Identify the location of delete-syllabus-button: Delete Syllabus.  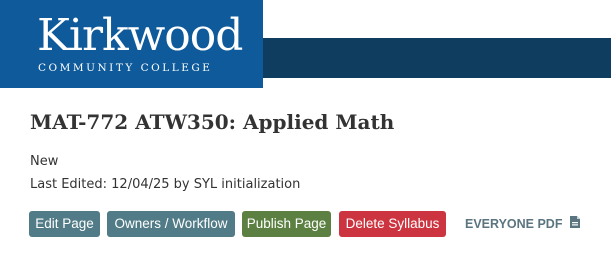
(392, 224).